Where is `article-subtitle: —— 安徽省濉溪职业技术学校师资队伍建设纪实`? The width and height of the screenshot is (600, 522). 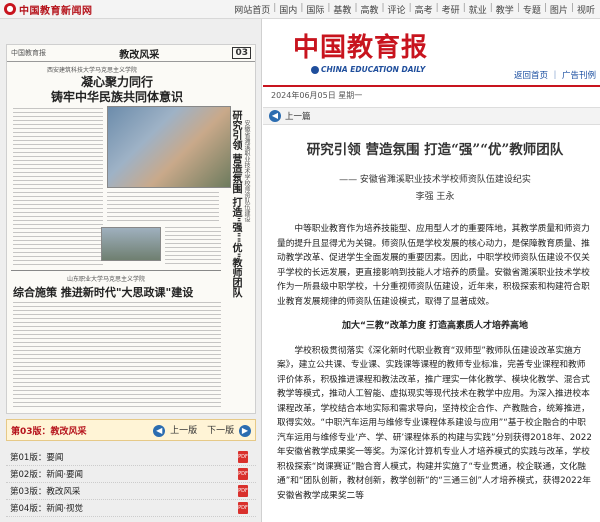
article-subtitle: —— 安徽省濉溪职业技术学校师资队伍建设纪实 is located at coordinates (435, 180).